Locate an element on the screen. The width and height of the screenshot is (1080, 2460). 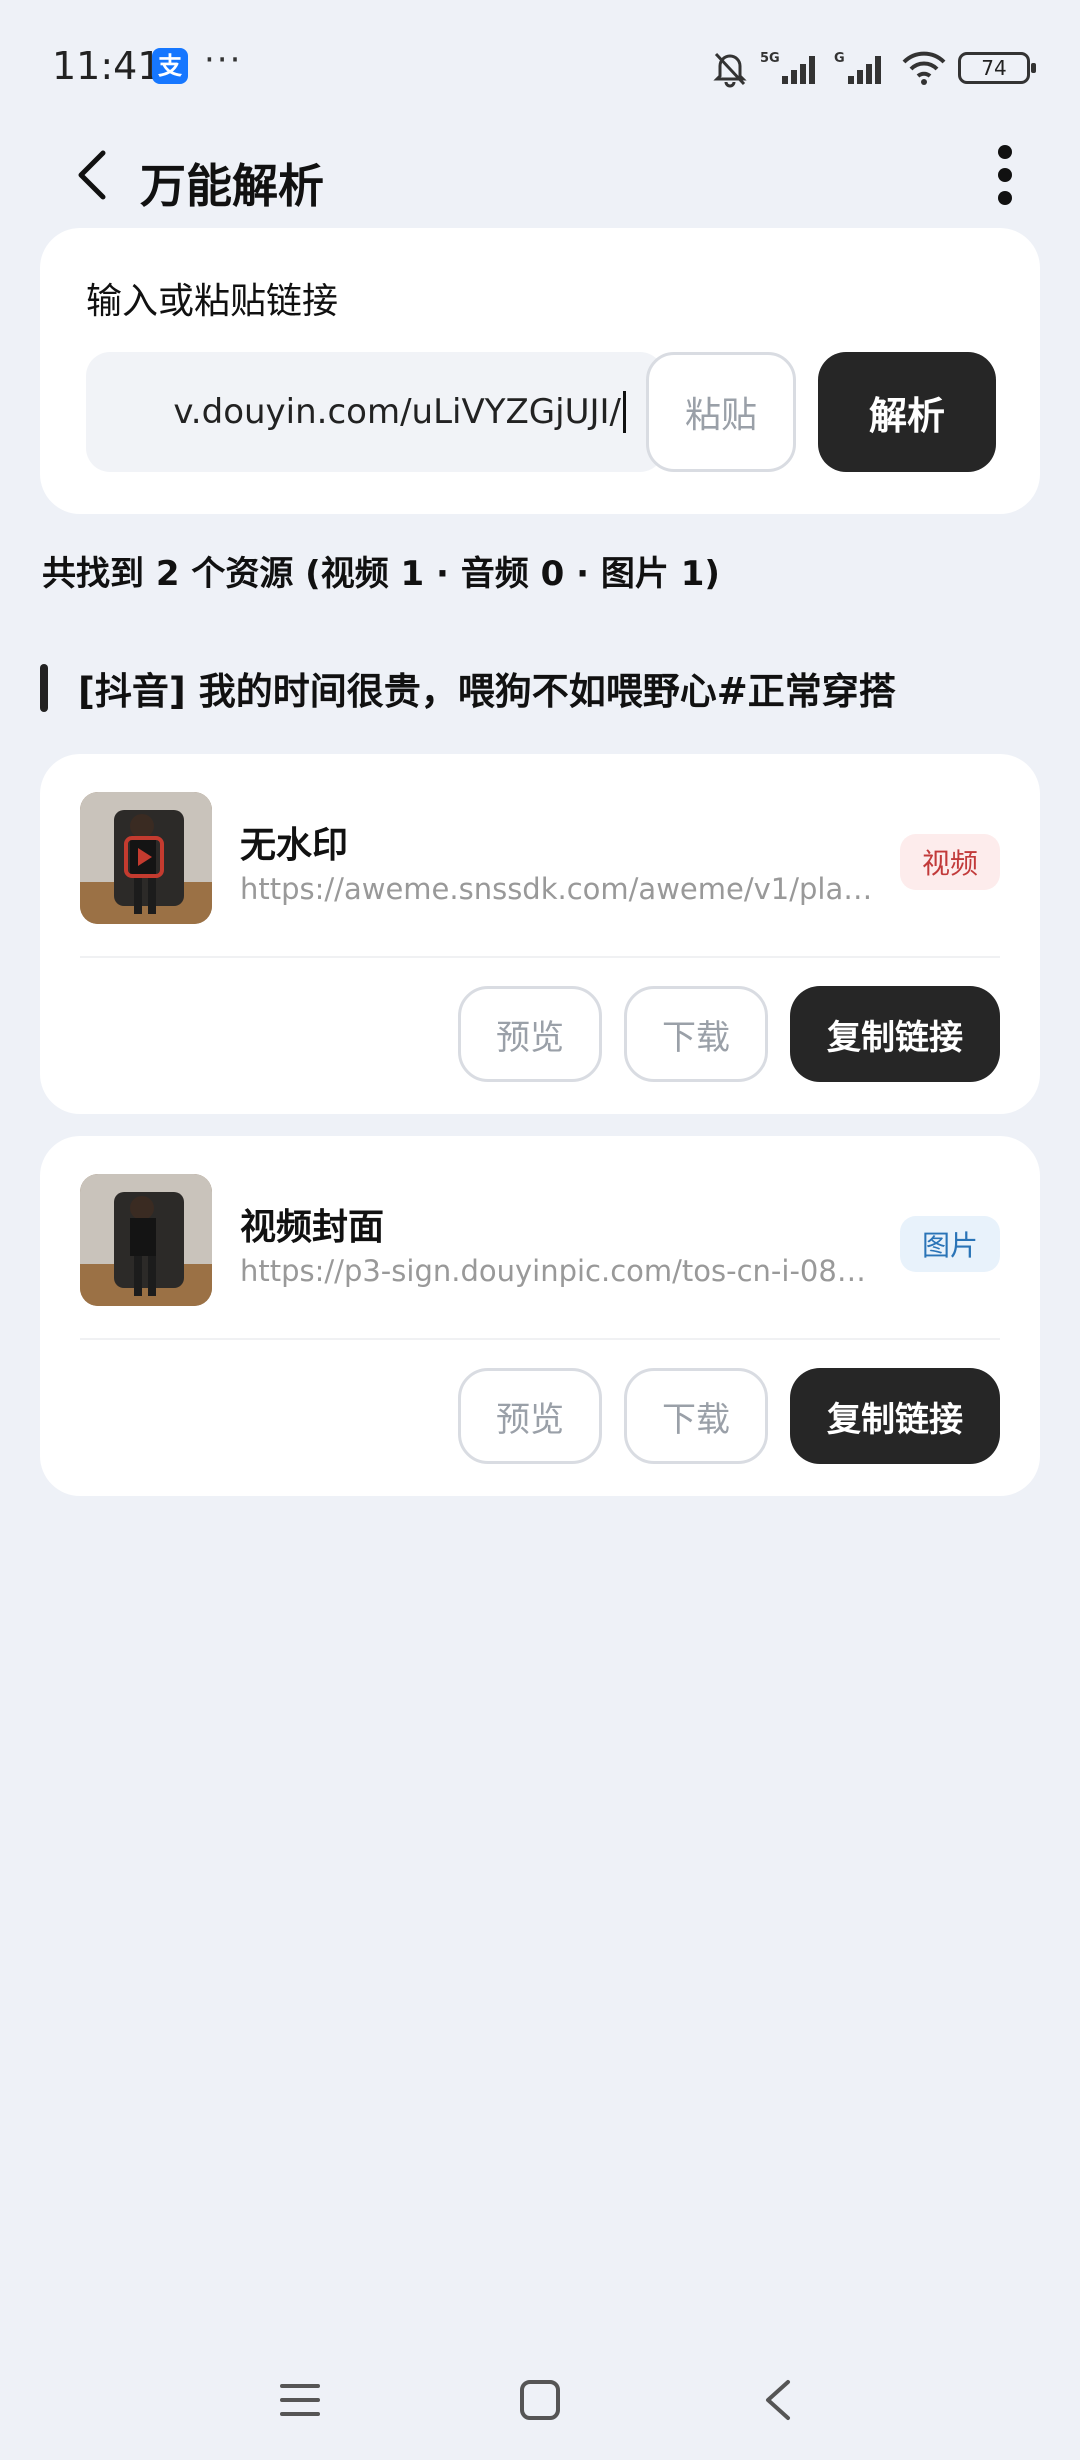
image-thumbnail is located at coordinates (146, 1240).